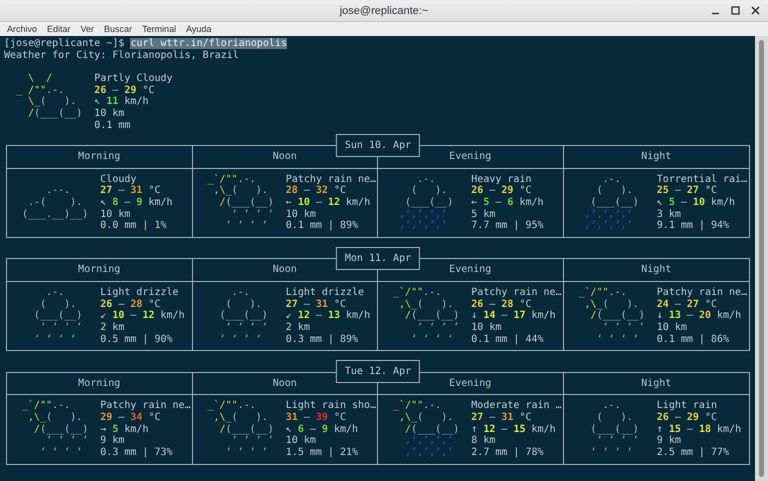 Image resolution: width=768 pixels, height=481 pixels. What do you see at coordinates (87, 29) in the screenshot?
I see `menu-item: Ver` at bounding box center [87, 29].